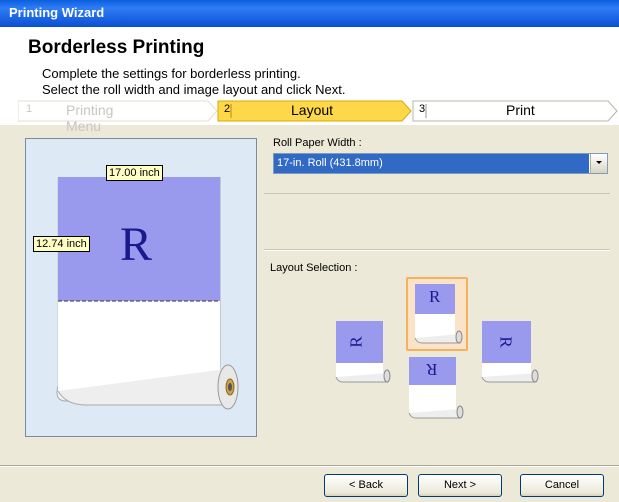  I want to click on cancel-button: Cancel, so click(562, 485).